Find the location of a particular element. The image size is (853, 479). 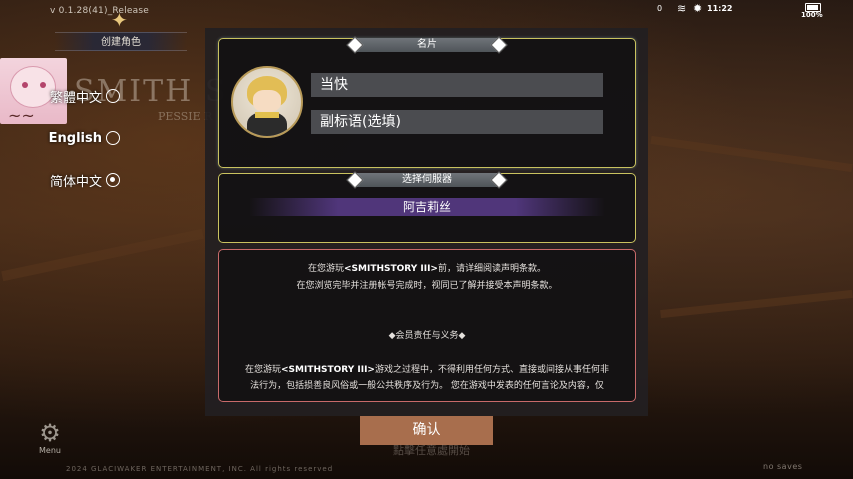

name-card-title: 名片 is located at coordinates (427, 44).